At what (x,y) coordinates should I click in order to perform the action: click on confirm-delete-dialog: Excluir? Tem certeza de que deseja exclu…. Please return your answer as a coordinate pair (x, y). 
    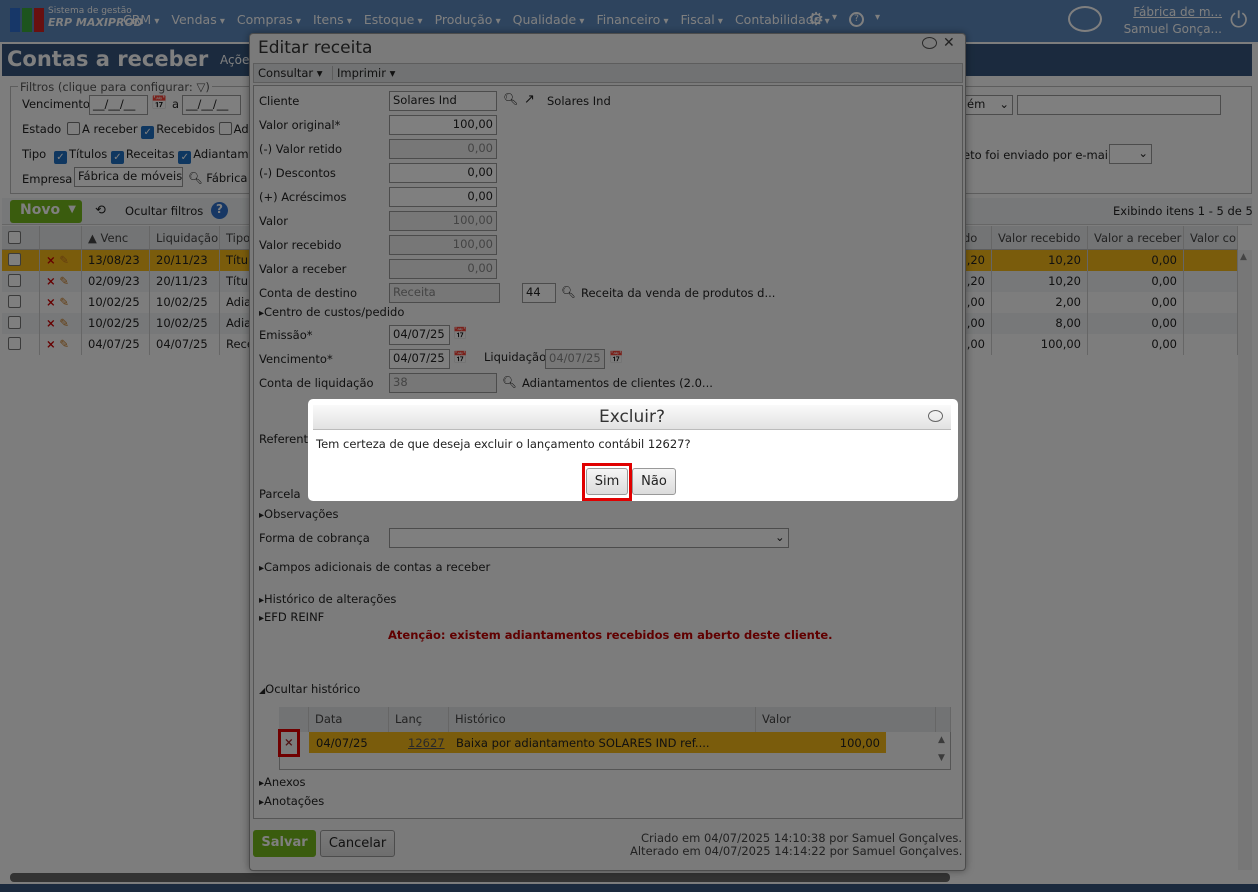
    Looking at the image, I should click on (633, 450).